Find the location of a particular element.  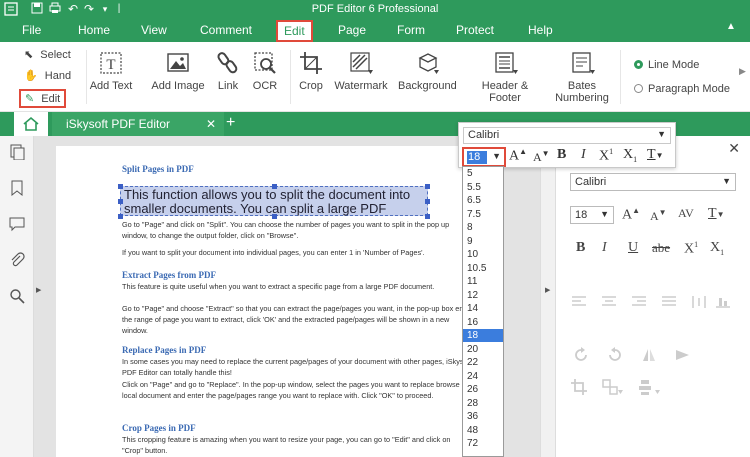

strikethrough-icon: abe is located at coordinates (661, 248).